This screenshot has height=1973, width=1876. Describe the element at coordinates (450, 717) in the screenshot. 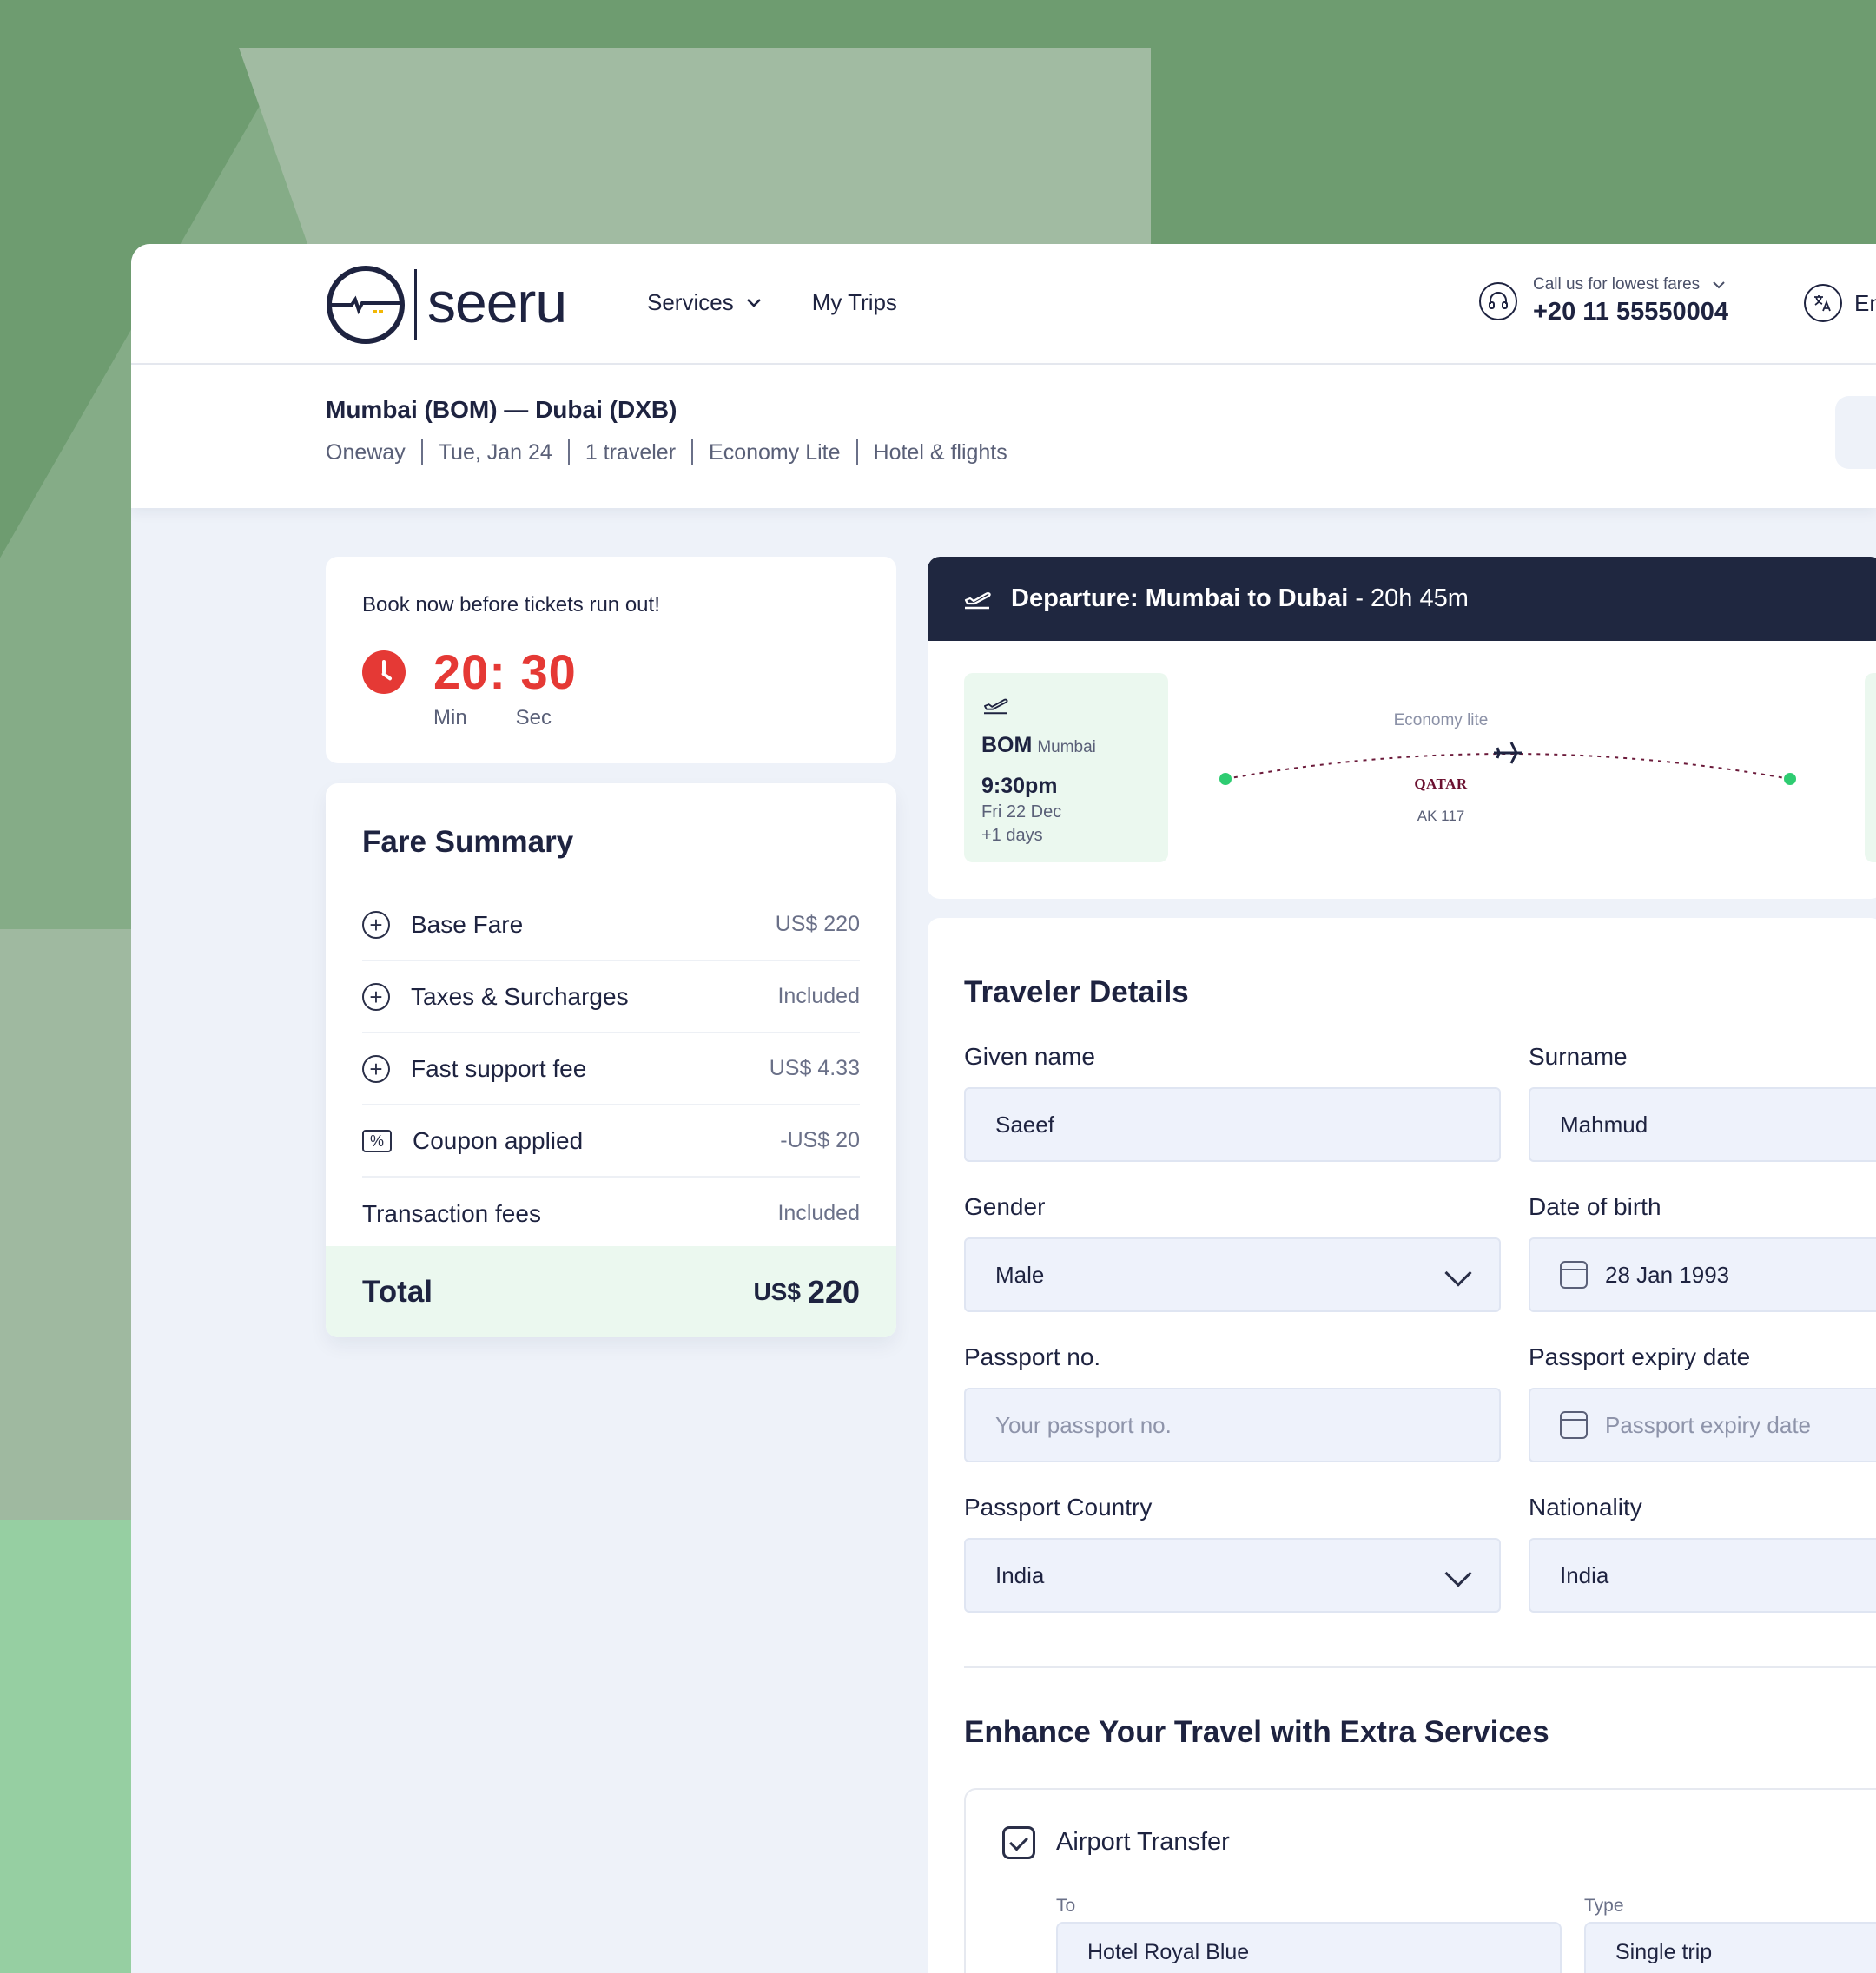

I see `timer-unit-min: Min` at that location.